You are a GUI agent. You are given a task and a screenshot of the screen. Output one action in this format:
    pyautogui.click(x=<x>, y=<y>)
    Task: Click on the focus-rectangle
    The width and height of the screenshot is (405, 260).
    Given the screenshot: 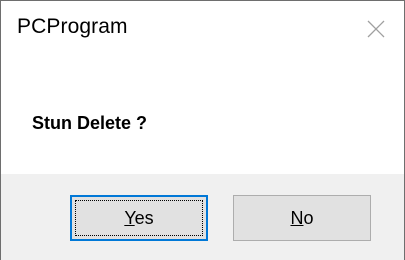 What is the action you would take?
    pyautogui.click(x=139, y=218)
    